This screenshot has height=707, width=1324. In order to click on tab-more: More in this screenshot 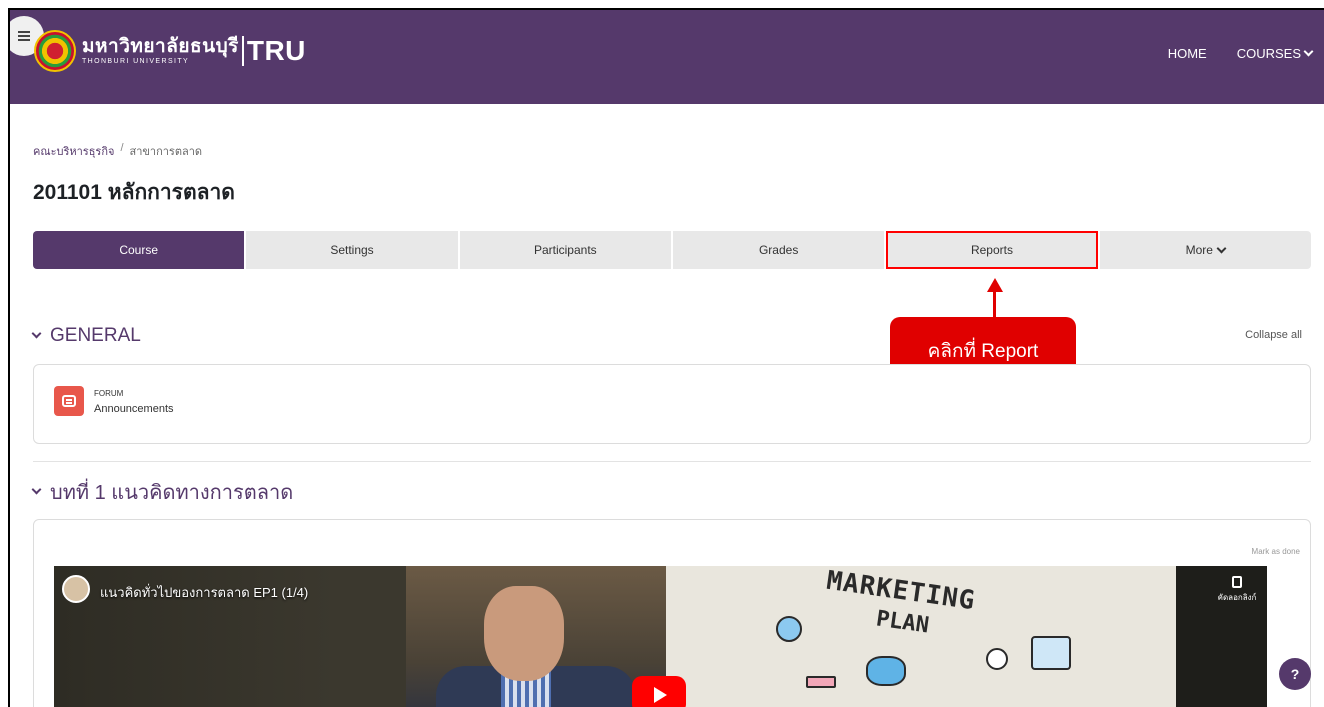, I will do `click(1205, 250)`.